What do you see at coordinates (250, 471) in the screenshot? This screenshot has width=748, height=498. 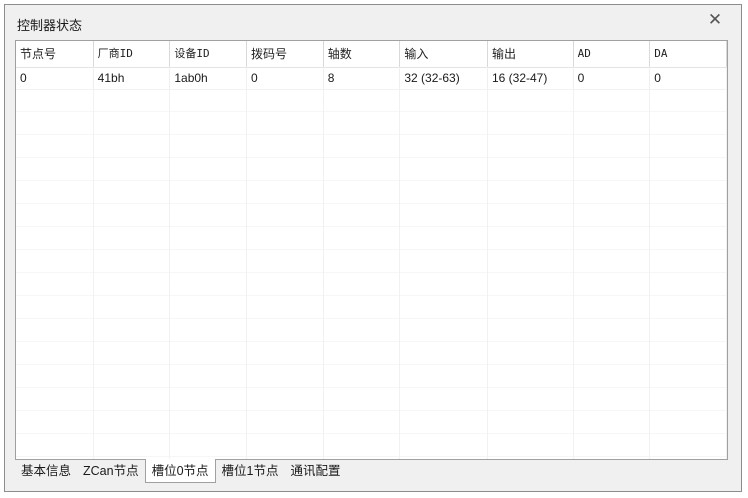 I see `tab-slot1-nodes: 槽位1节点` at bounding box center [250, 471].